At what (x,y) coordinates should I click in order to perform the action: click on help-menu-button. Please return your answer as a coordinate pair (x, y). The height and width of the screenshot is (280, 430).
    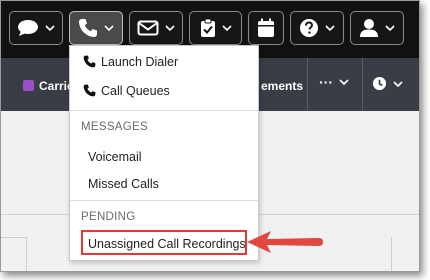
    Looking at the image, I should click on (317, 28).